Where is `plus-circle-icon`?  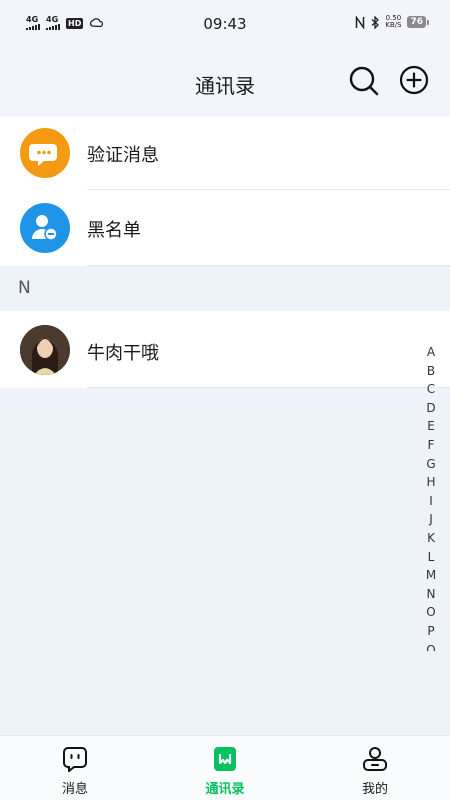
plus-circle-icon is located at coordinates (414, 80).